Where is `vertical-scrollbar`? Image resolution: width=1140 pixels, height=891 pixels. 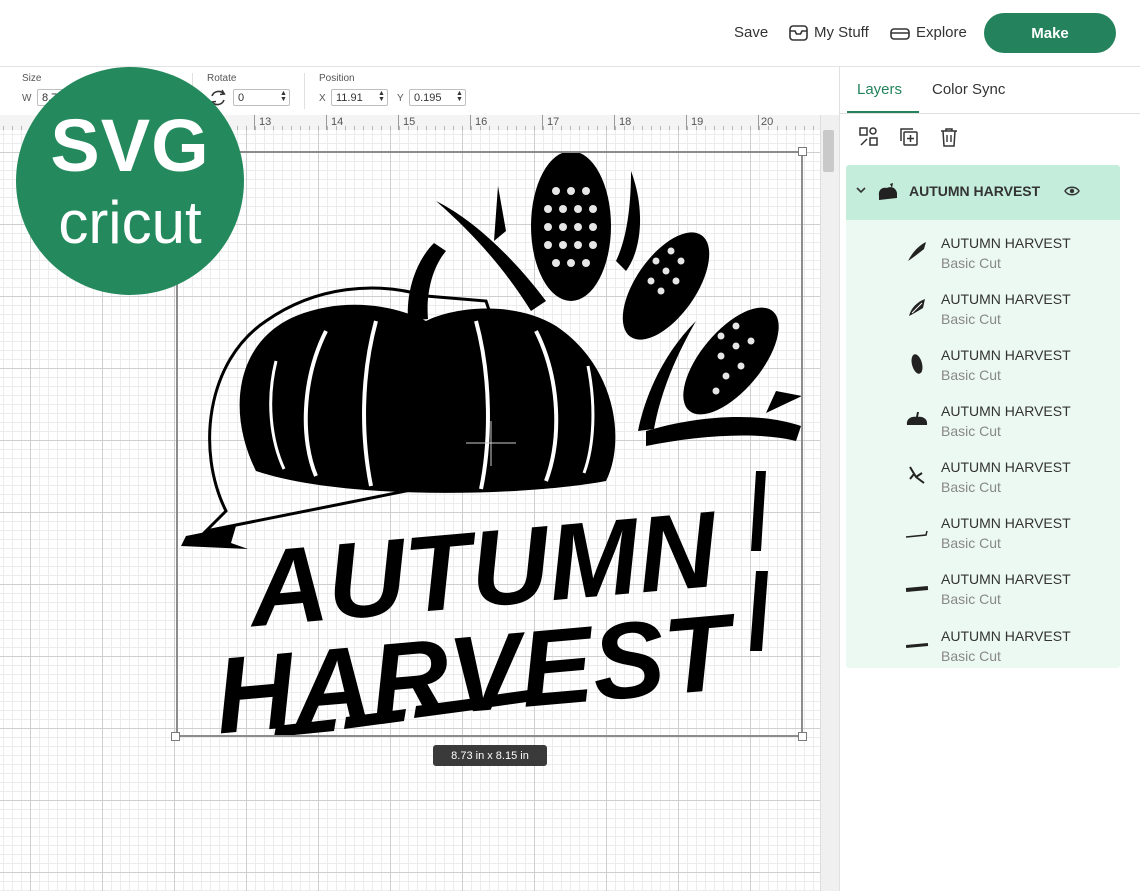 vertical-scrollbar is located at coordinates (829, 503).